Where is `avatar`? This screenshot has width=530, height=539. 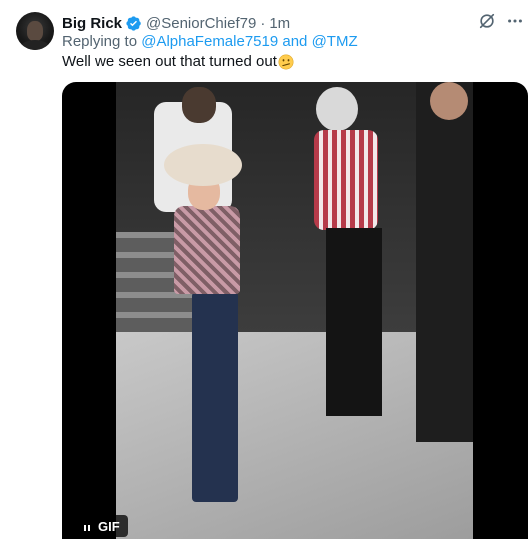 avatar is located at coordinates (35, 31).